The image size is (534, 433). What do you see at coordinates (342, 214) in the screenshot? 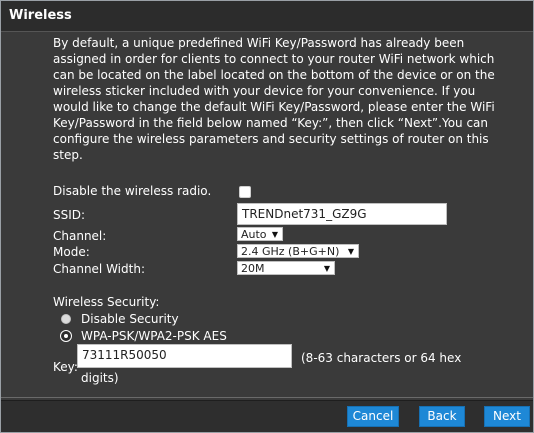
I see `ssid-input: TRENDnet731_GZ9G` at bounding box center [342, 214].